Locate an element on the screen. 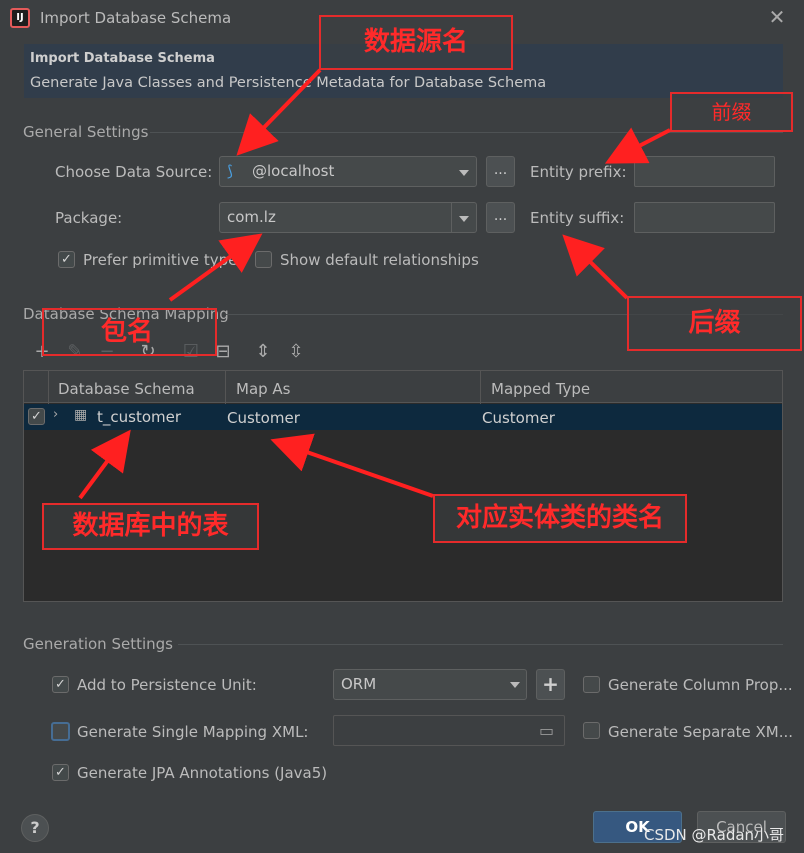 The width and height of the screenshot is (804, 853). annotation-suffix-box: 后缀 is located at coordinates (714, 323).